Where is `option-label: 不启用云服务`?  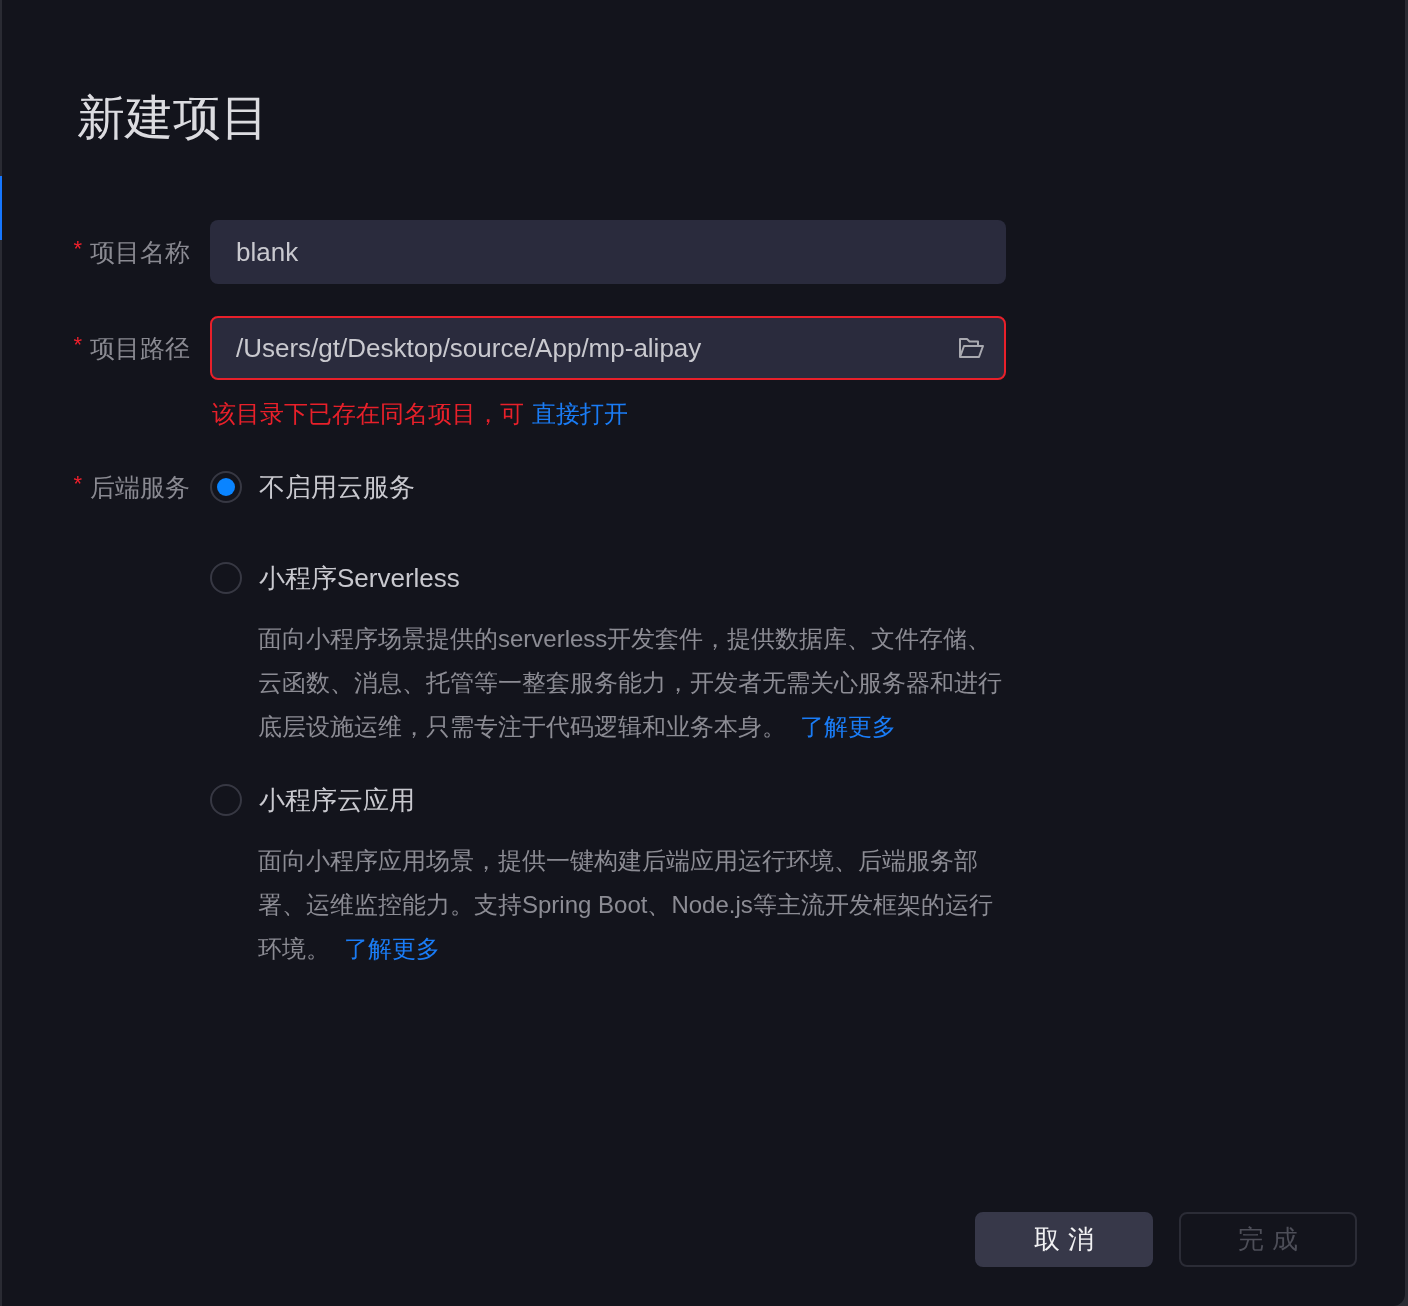
option-label: 不启用云服务 is located at coordinates (337, 487).